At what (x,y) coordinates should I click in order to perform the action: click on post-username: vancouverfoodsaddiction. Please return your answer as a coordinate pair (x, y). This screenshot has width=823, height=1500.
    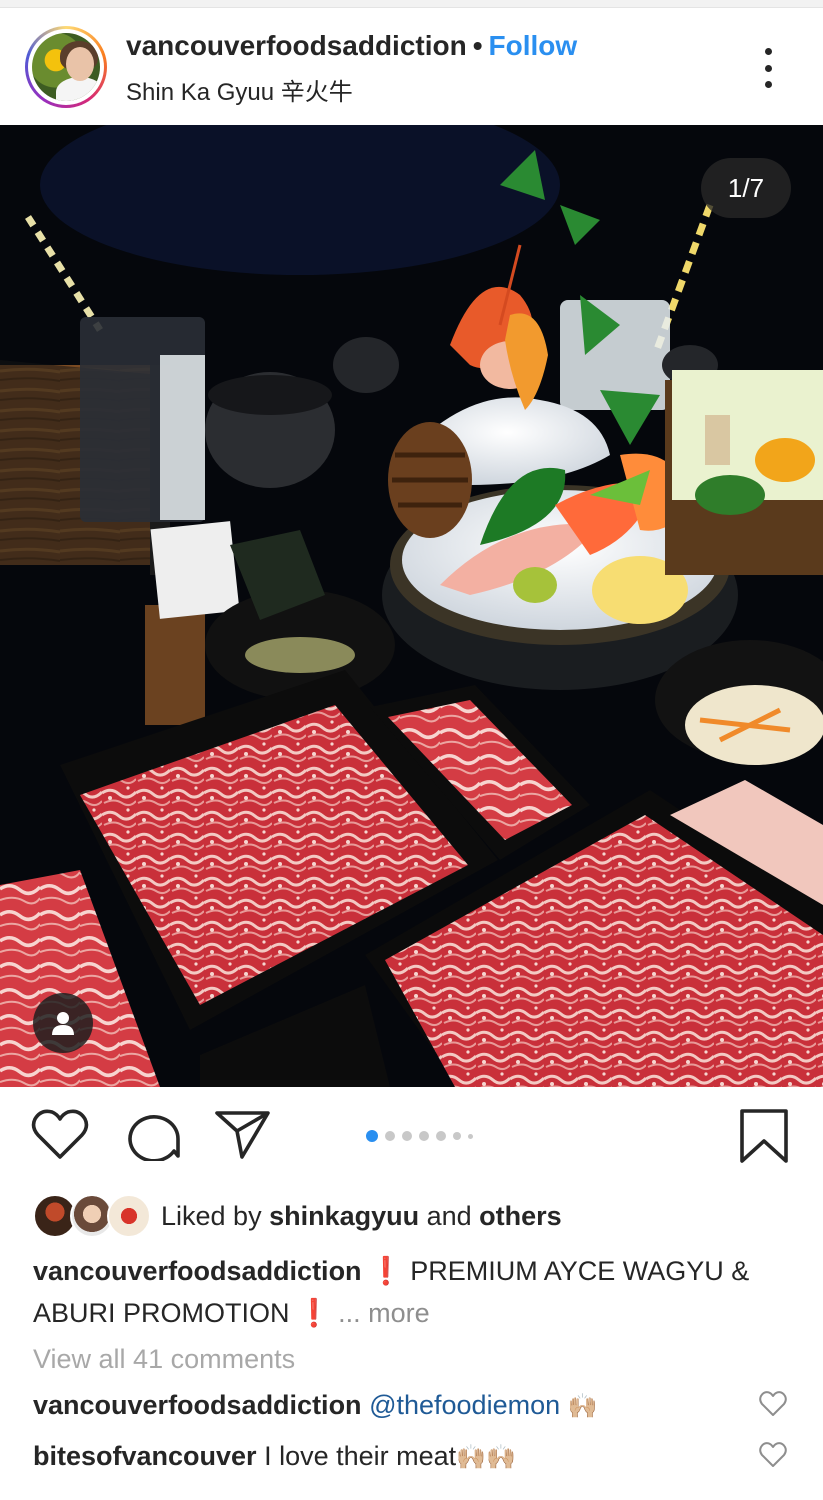
    Looking at the image, I should click on (296, 45).